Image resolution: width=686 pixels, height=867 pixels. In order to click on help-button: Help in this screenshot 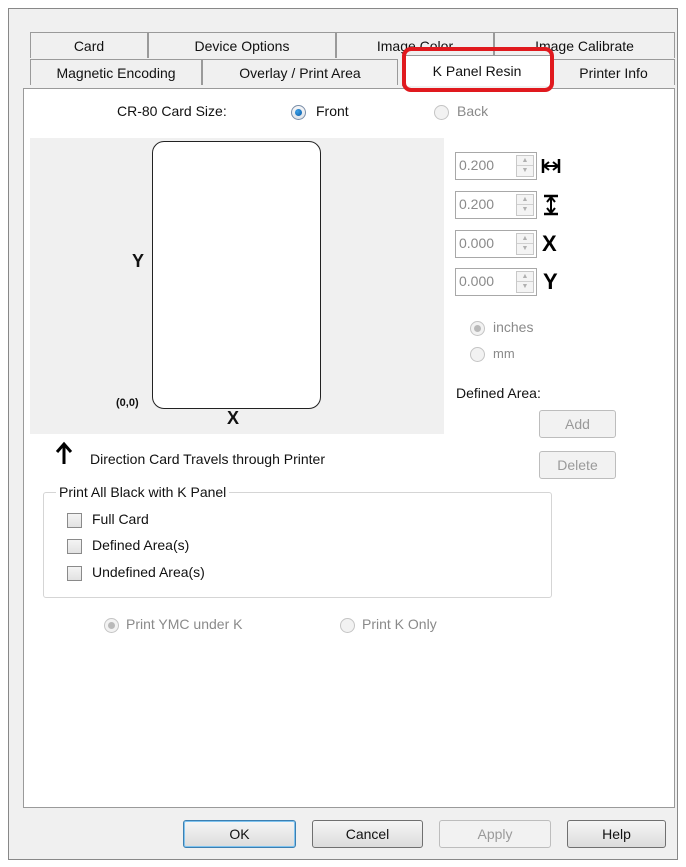, I will do `click(616, 834)`.